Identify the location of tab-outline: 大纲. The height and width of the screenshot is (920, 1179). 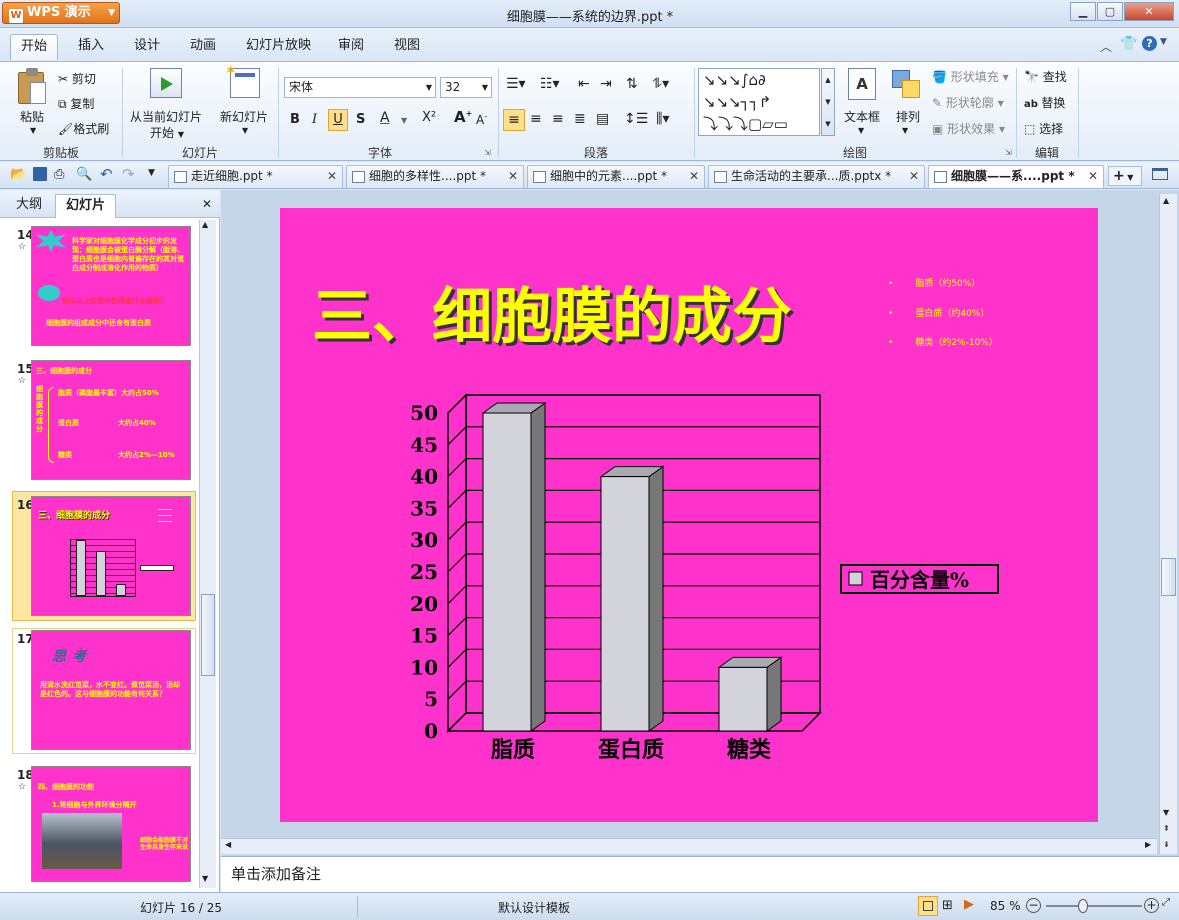
(29, 206).